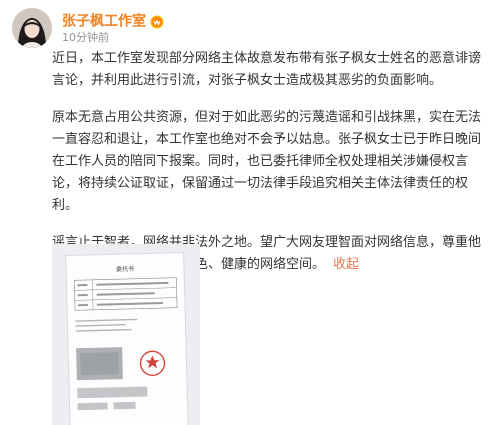 This screenshot has width=499, height=425. Describe the element at coordinates (346, 264) in the screenshot. I see `collapse-link: 收起` at that location.